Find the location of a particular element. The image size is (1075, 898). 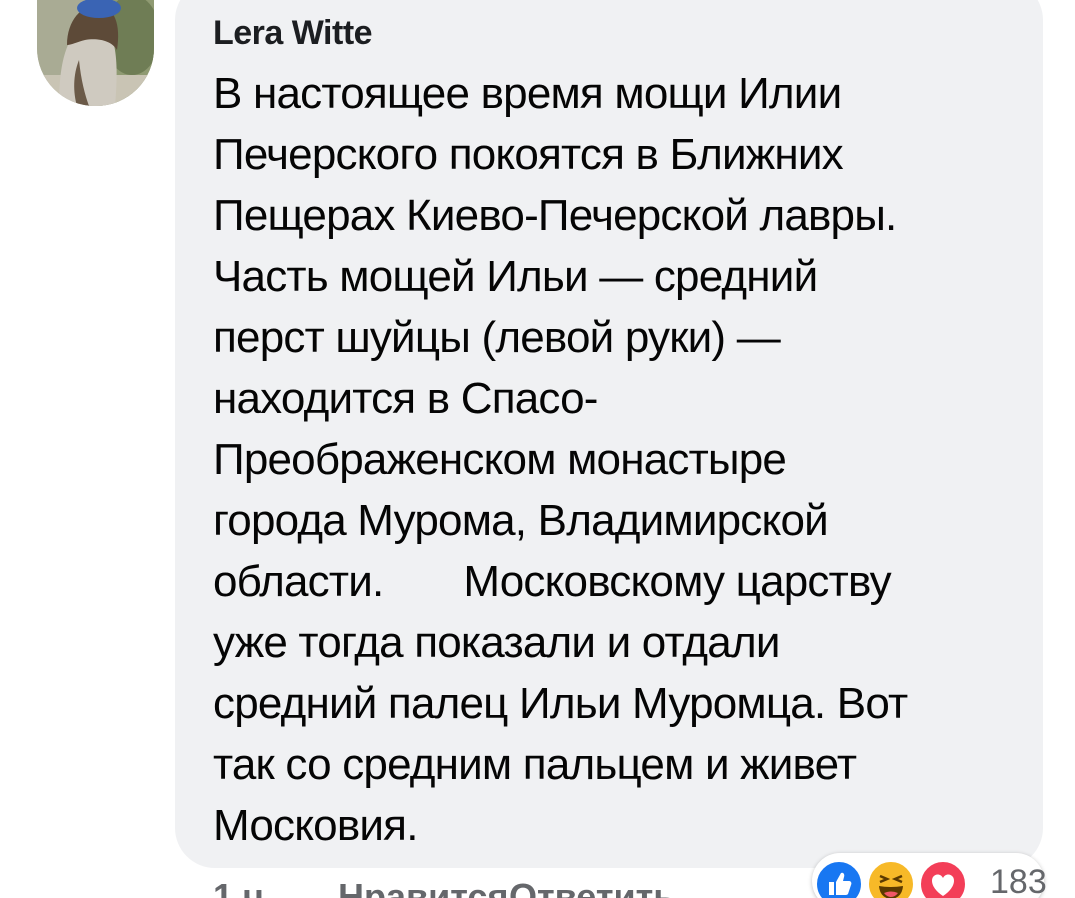

haha-icon is located at coordinates (891, 878).